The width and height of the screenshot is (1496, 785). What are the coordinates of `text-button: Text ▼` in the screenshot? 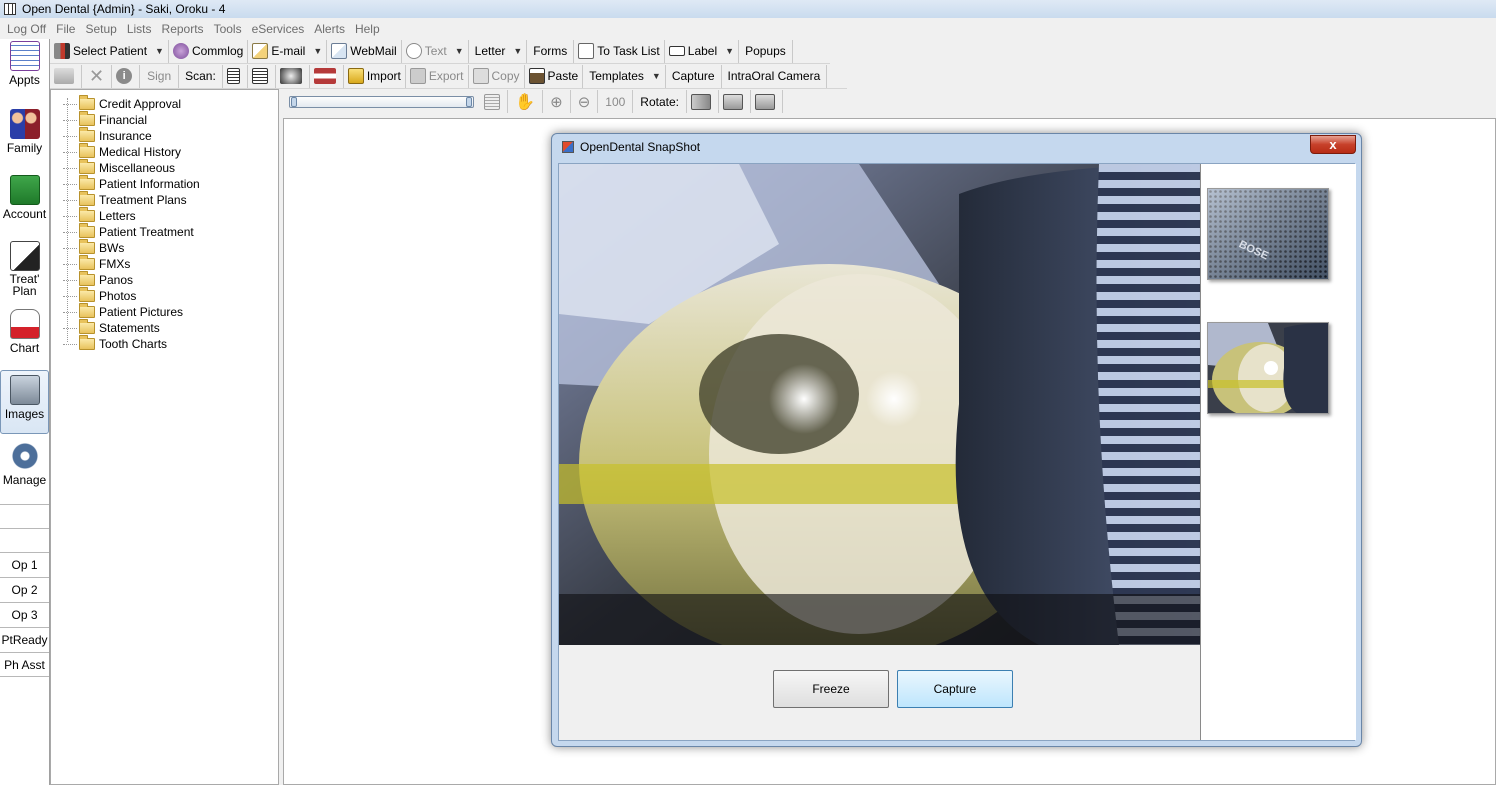 It's located at (435, 51).